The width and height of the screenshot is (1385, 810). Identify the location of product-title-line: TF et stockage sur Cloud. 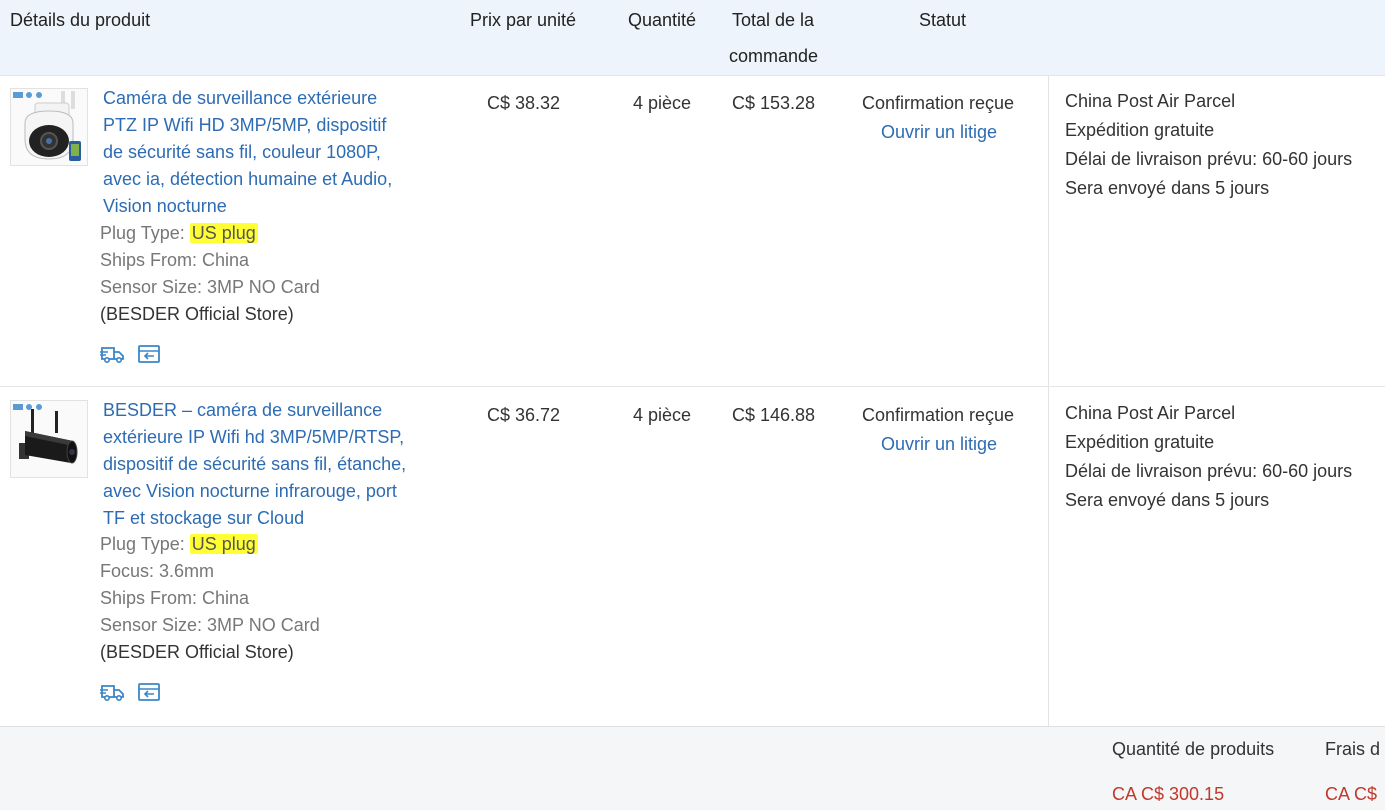
(278, 518).